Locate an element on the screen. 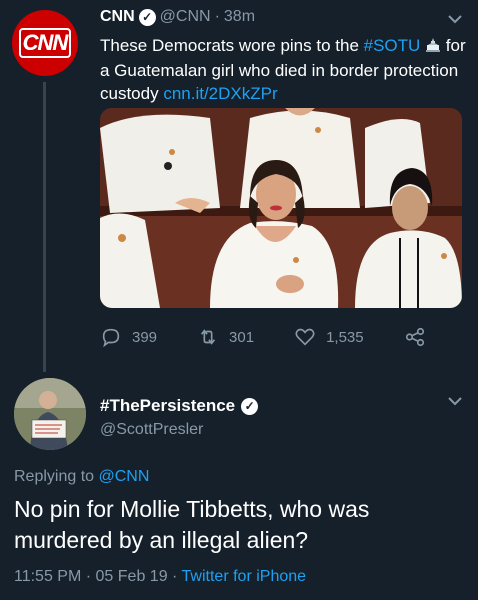  hashtag-link: #SOTU is located at coordinates (392, 45).